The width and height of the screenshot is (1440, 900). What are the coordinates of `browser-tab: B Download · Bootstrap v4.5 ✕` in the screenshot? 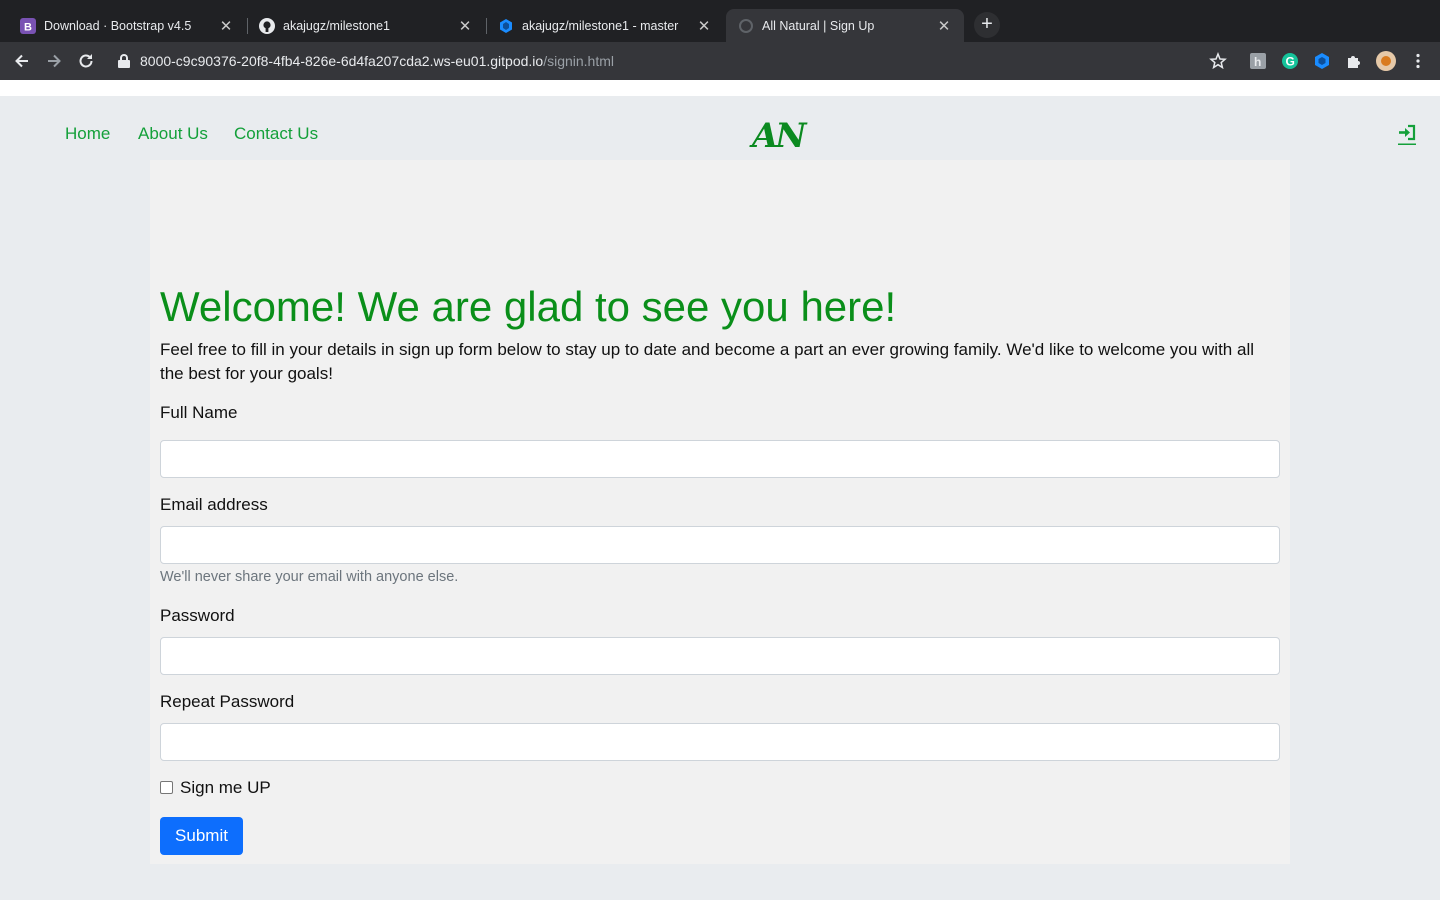 It's located at (127, 25).